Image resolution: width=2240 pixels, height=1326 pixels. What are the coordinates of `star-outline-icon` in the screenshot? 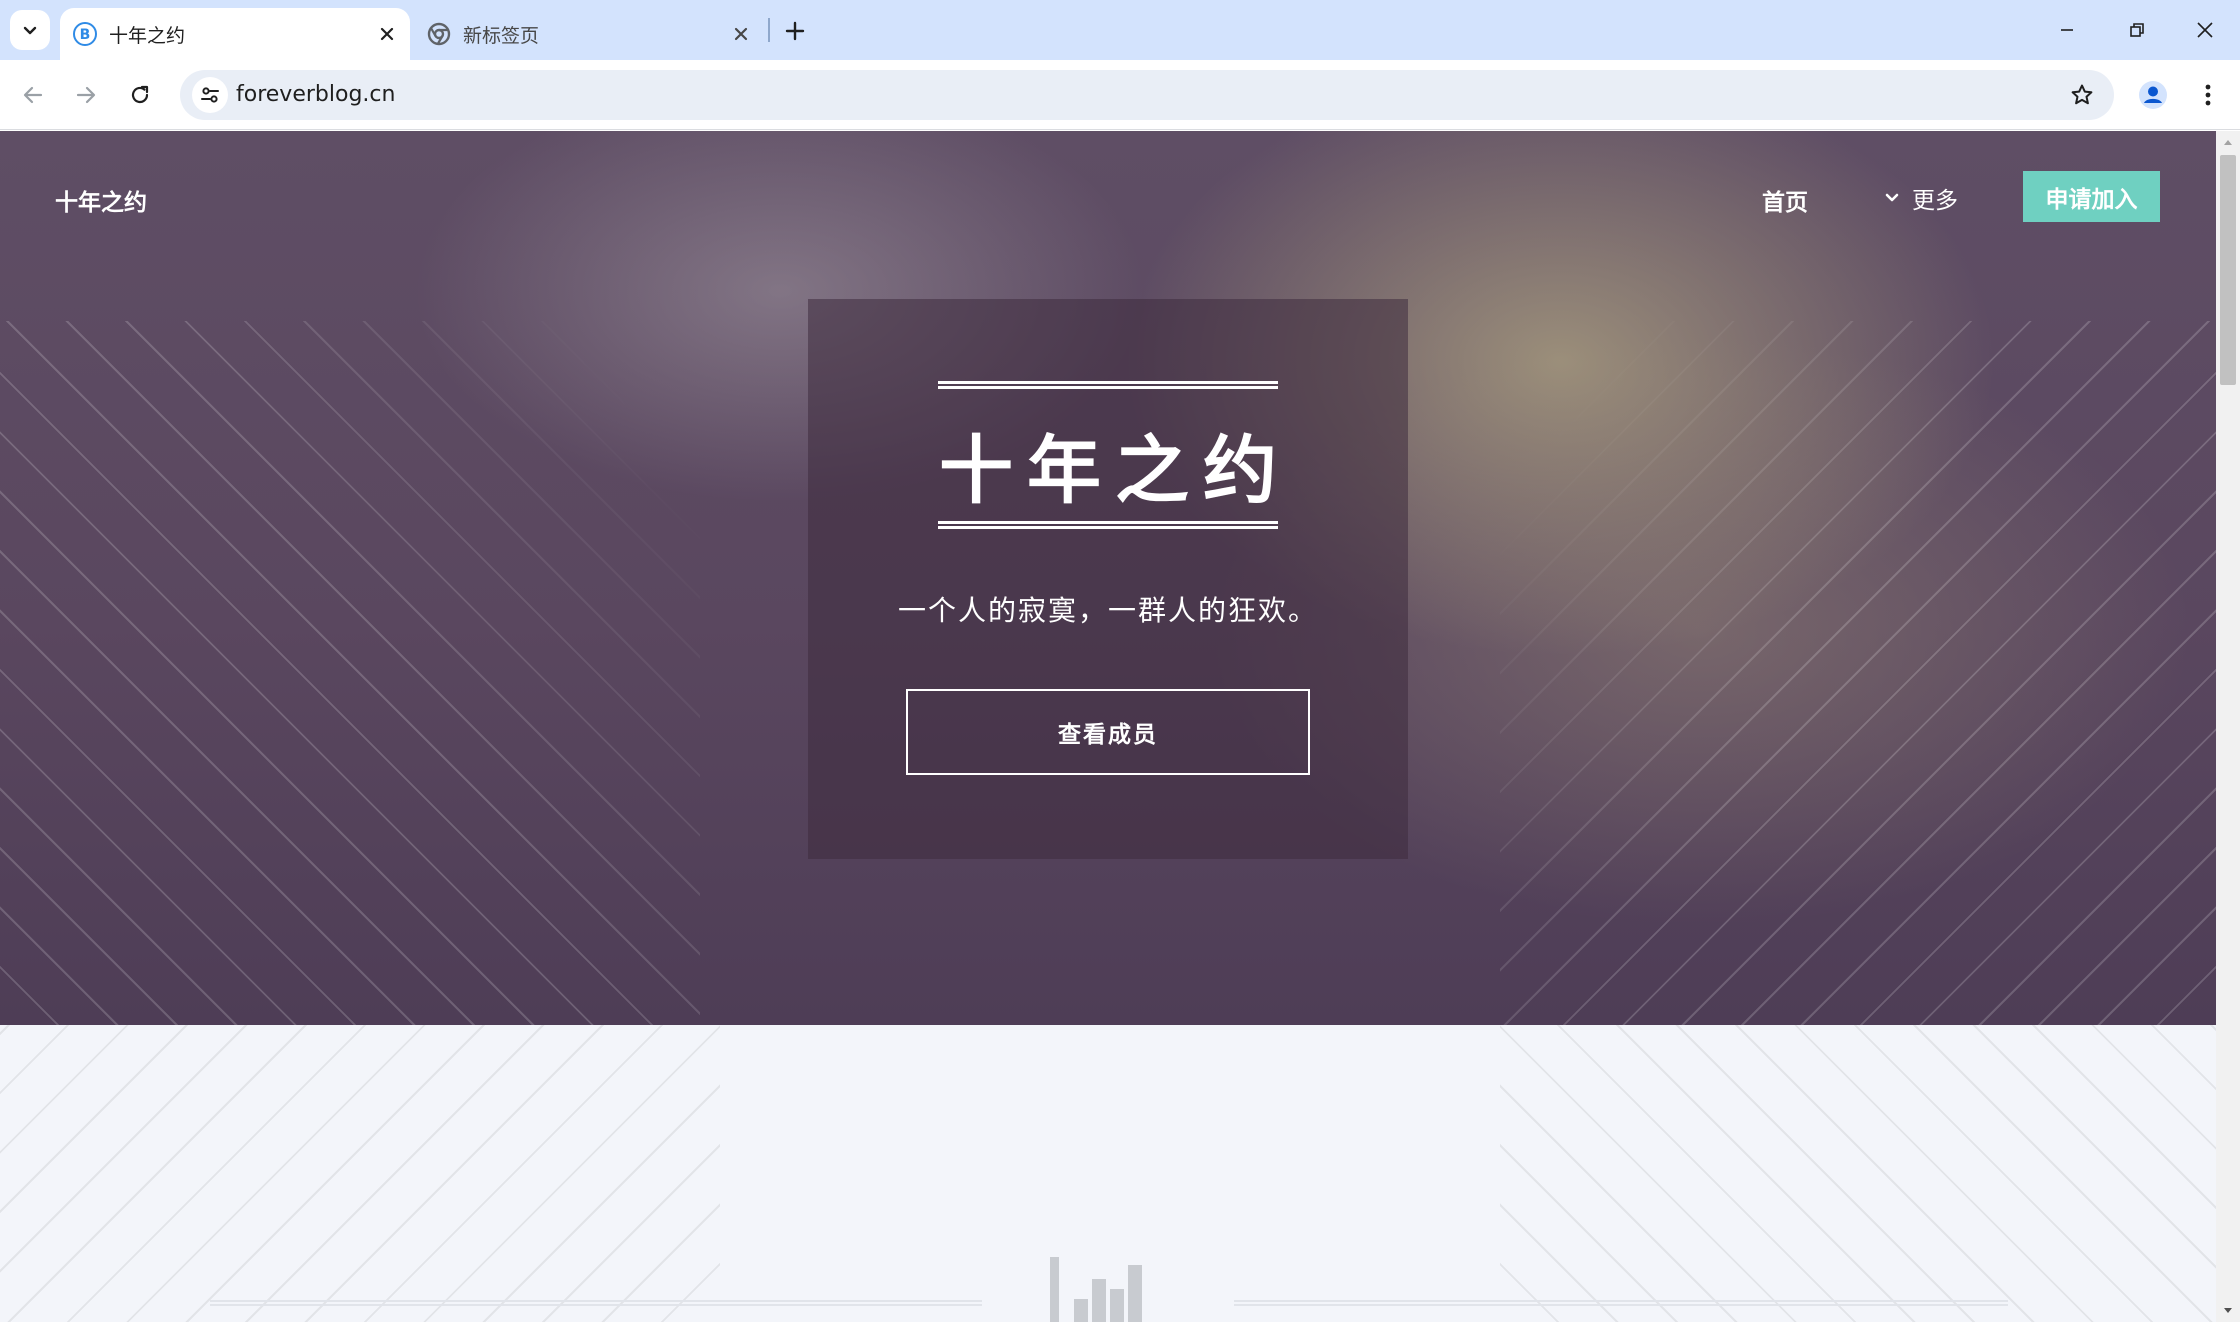 It's located at (2082, 94).